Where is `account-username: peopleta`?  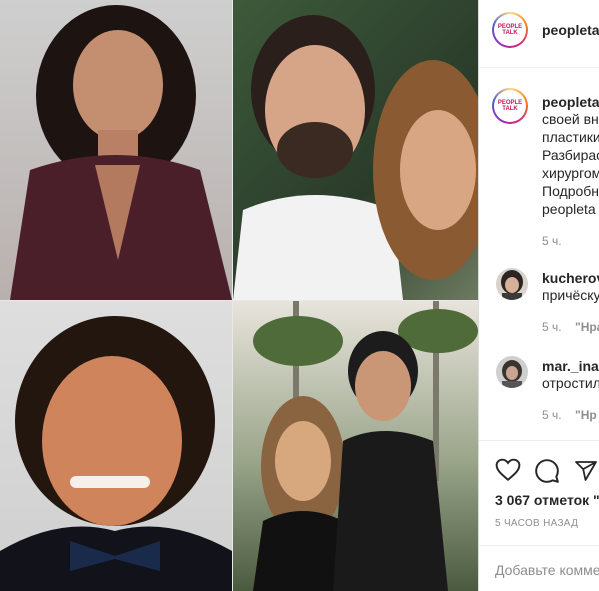 account-username: peopleta is located at coordinates (570, 30).